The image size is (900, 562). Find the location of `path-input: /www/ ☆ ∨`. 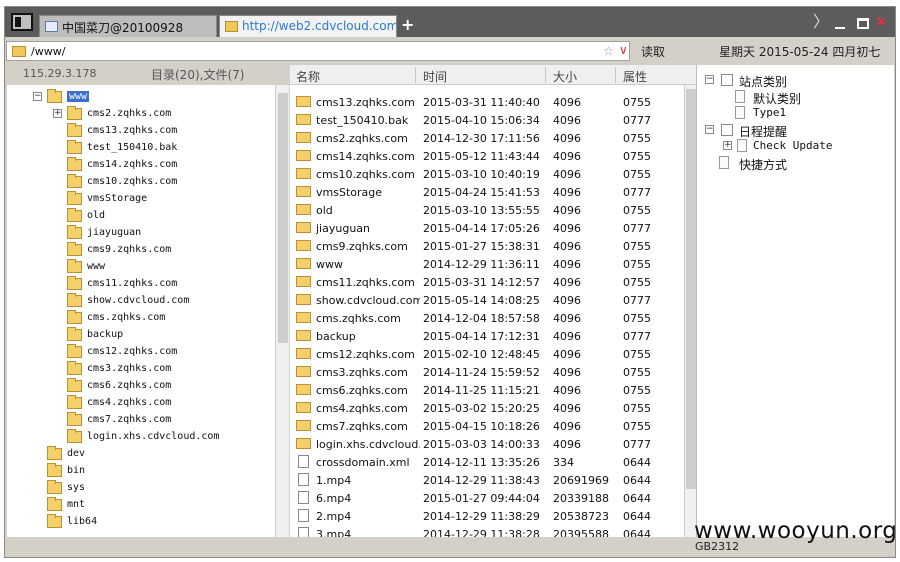

path-input: /www/ ☆ ∨ is located at coordinates (318, 51).